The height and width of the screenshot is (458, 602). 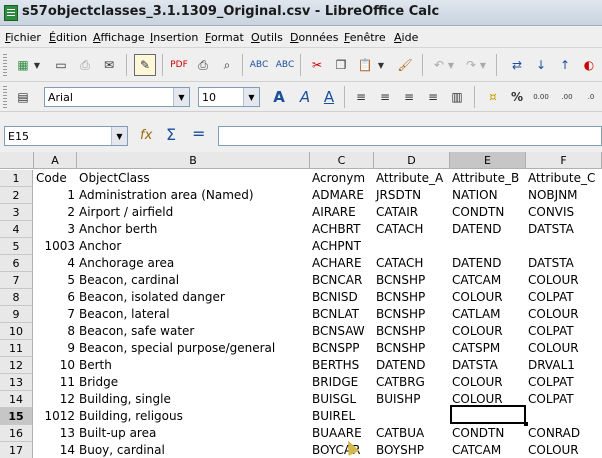 I want to click on cell-e9: CATLAM, so click(x=488, y=314).